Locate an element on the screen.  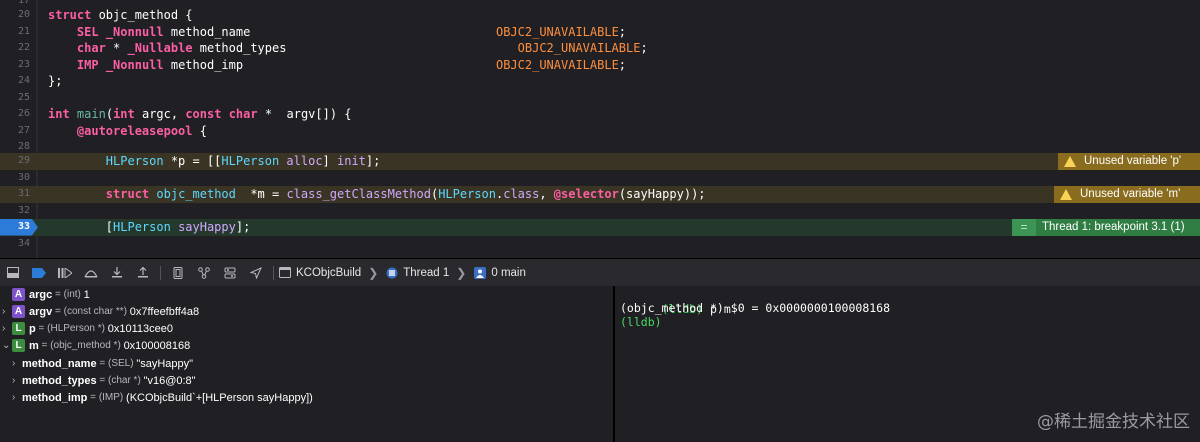
code-token: class is located at coordinates (521, 194).